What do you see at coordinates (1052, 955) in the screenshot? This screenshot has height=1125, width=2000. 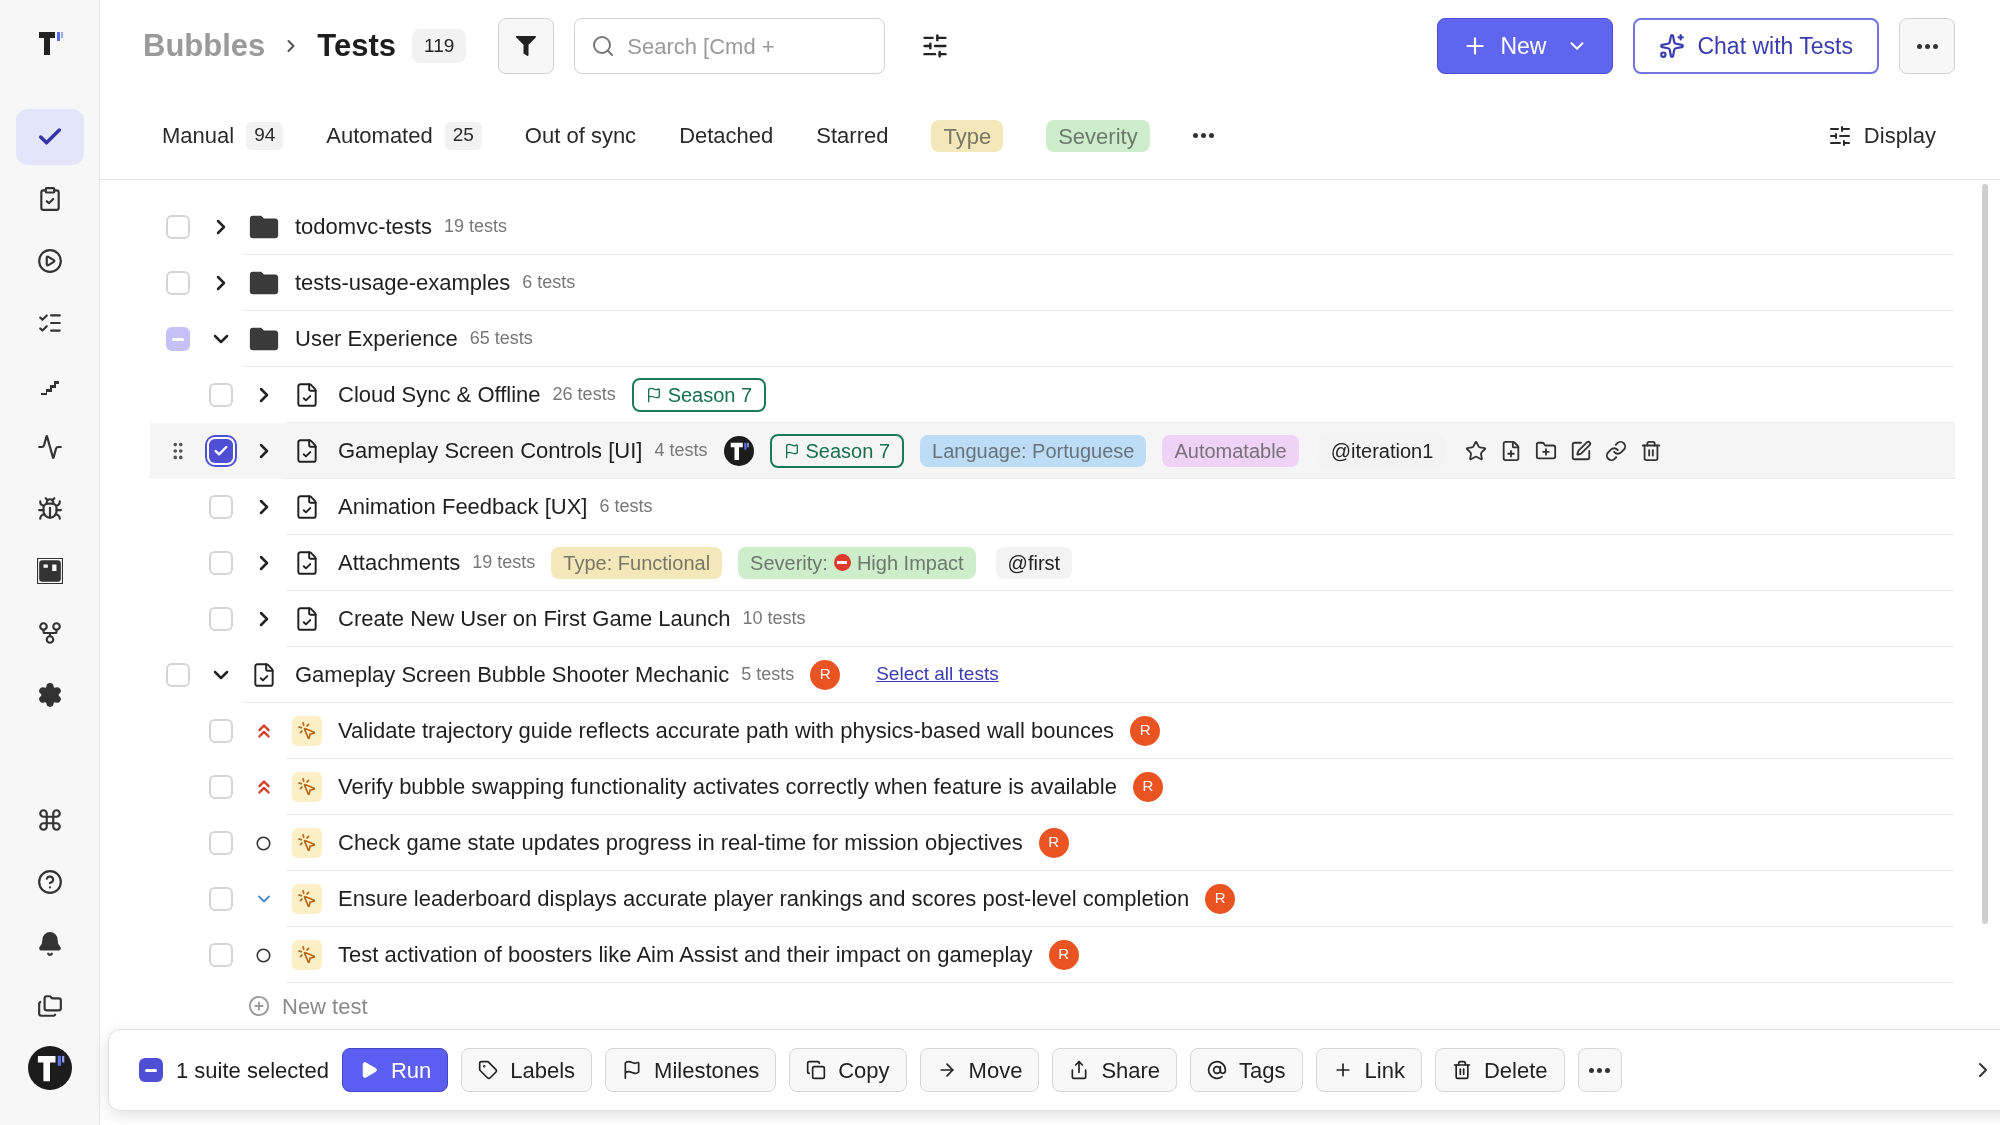 I see `tree-row: Test activation of boosters like Aim Assist and their impact on gameplay R` at bounding box center [1052, 955].